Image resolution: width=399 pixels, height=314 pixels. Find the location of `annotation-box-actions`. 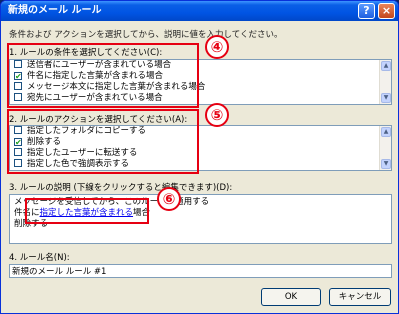

annotation-box-actions is located at coordinates (103, 141).